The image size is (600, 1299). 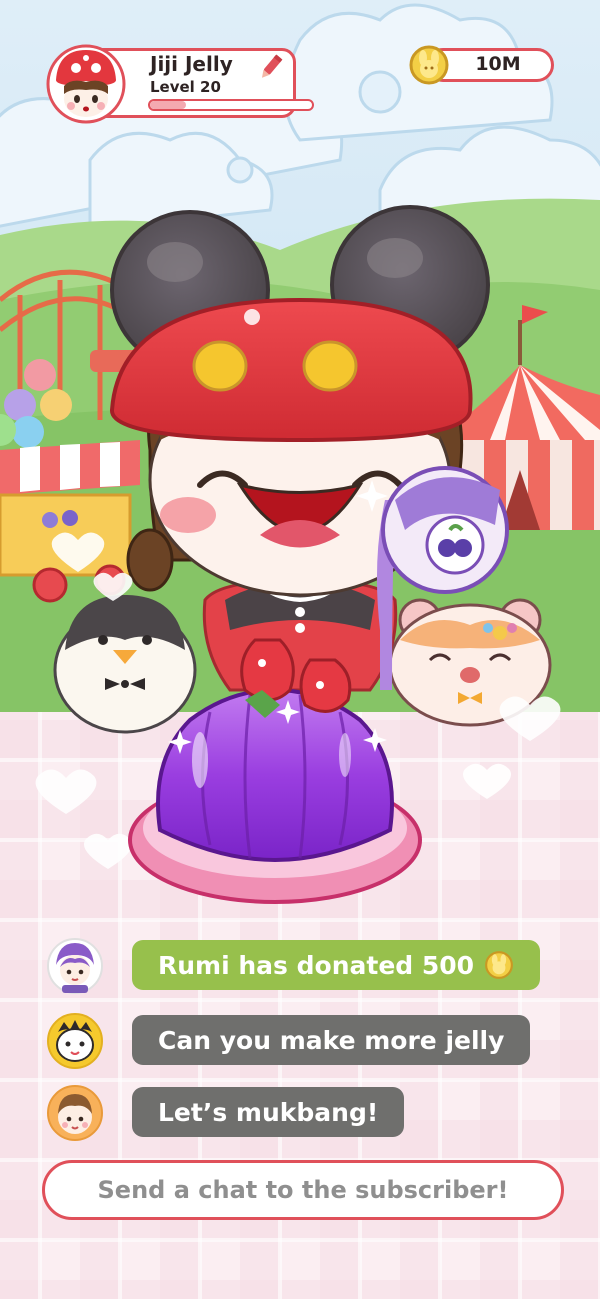 I want to click on player-name: Jiji Jelly, so click(x=191, y=64).